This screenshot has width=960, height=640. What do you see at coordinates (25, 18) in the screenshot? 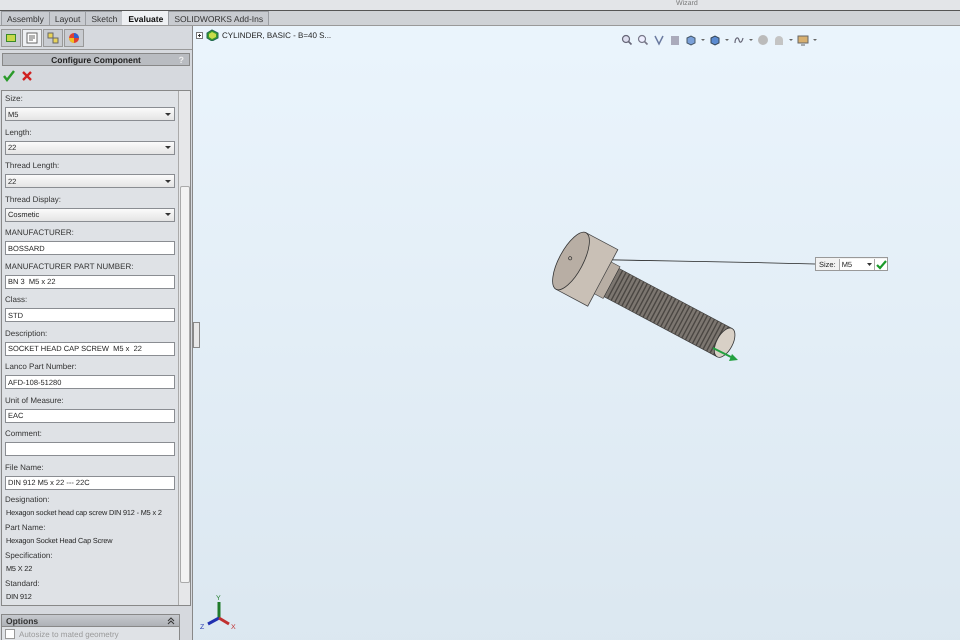
I see `ribbon-tab: Assembly` at bounding box center [25, 18].